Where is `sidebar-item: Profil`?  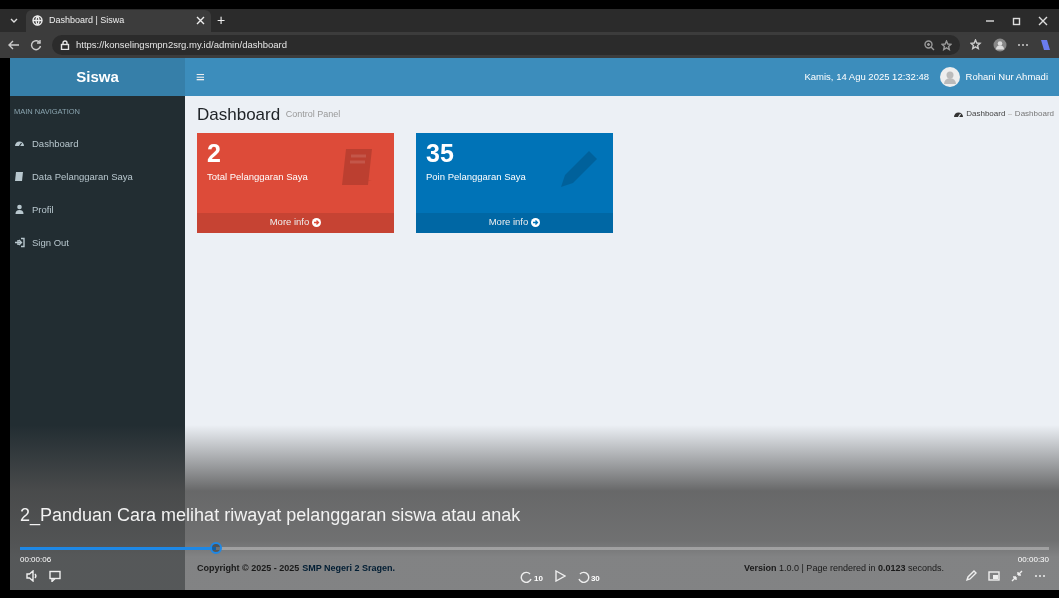
sidebar-item: Profil is located at coordinates (97, 210).